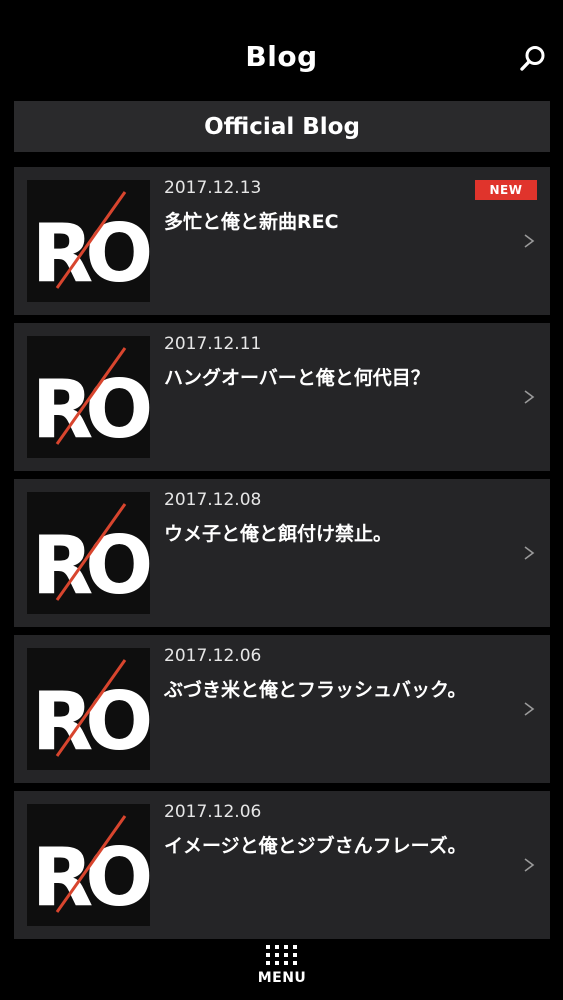  Describe the element at coordinates (251, 222) in the screenshot. I see `post-title: 多忙と俺と新曲REC` at that location.